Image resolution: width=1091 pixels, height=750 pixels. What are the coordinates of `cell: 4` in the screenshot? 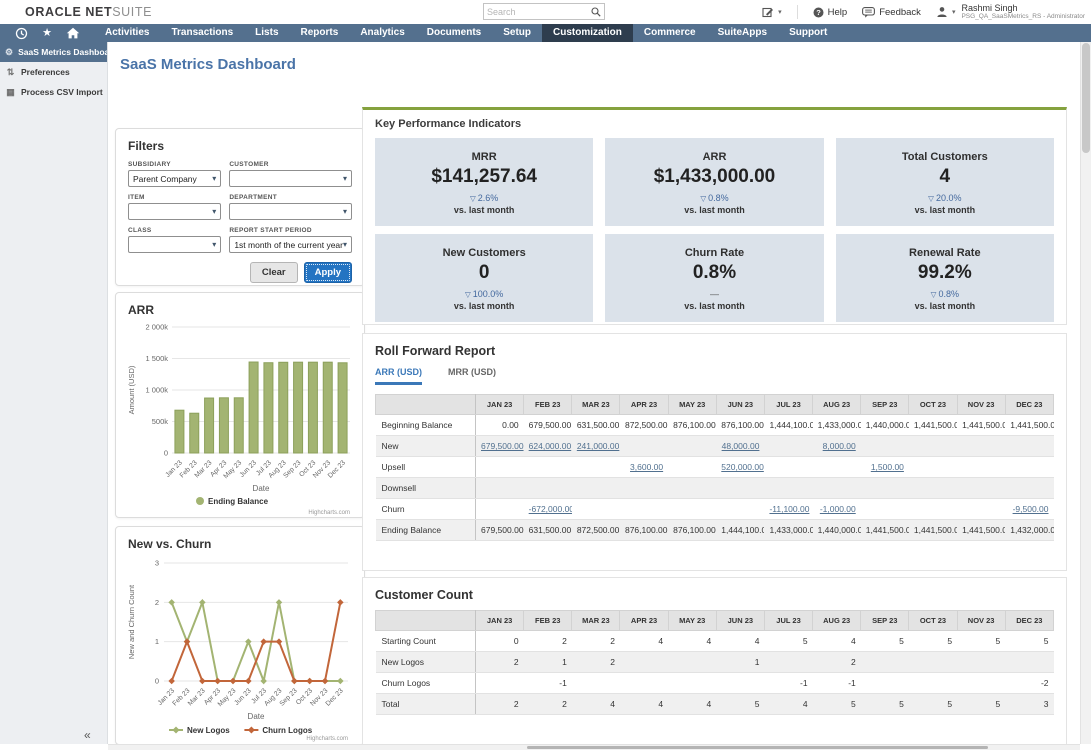 It's located at (644, 704).